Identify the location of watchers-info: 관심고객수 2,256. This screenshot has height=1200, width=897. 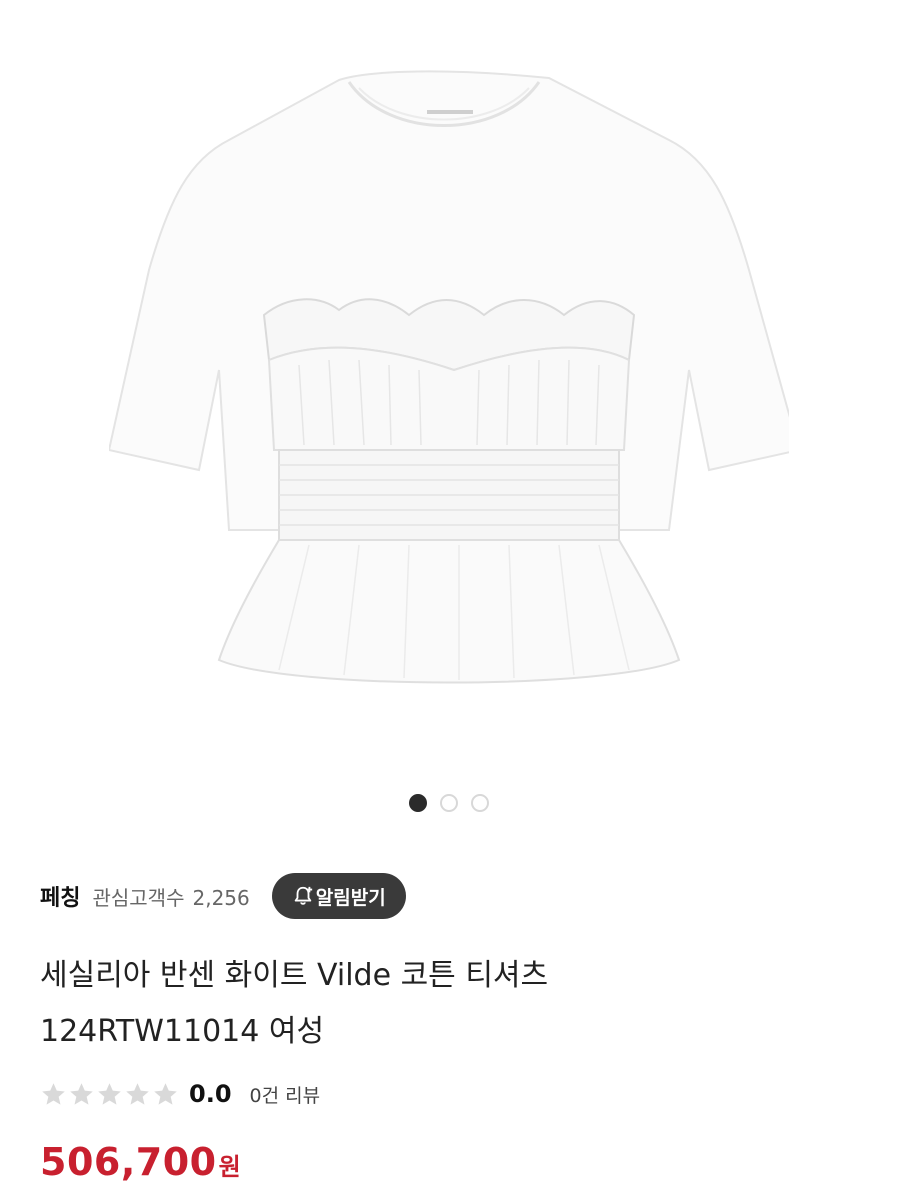
(170, 896).